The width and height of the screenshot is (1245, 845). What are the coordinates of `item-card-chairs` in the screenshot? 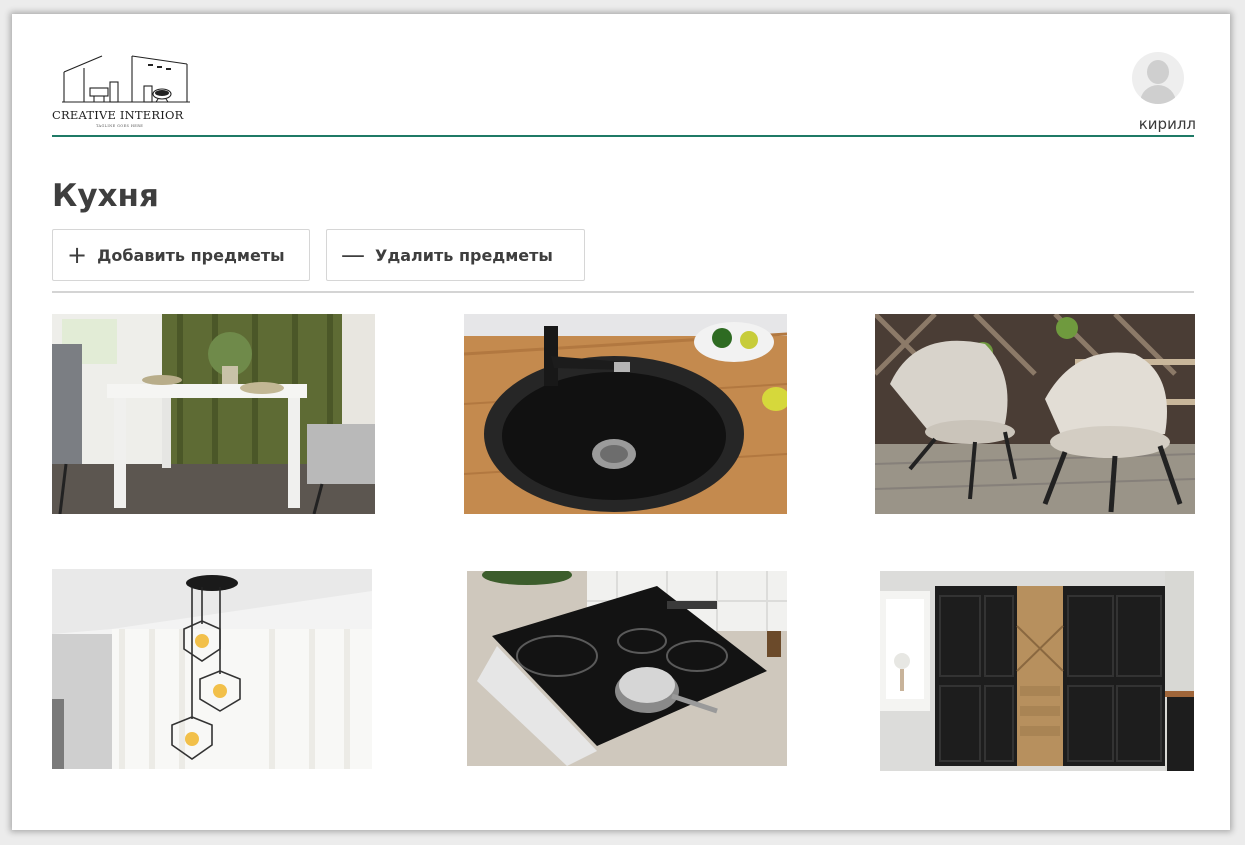 It's located at (1035, 414).